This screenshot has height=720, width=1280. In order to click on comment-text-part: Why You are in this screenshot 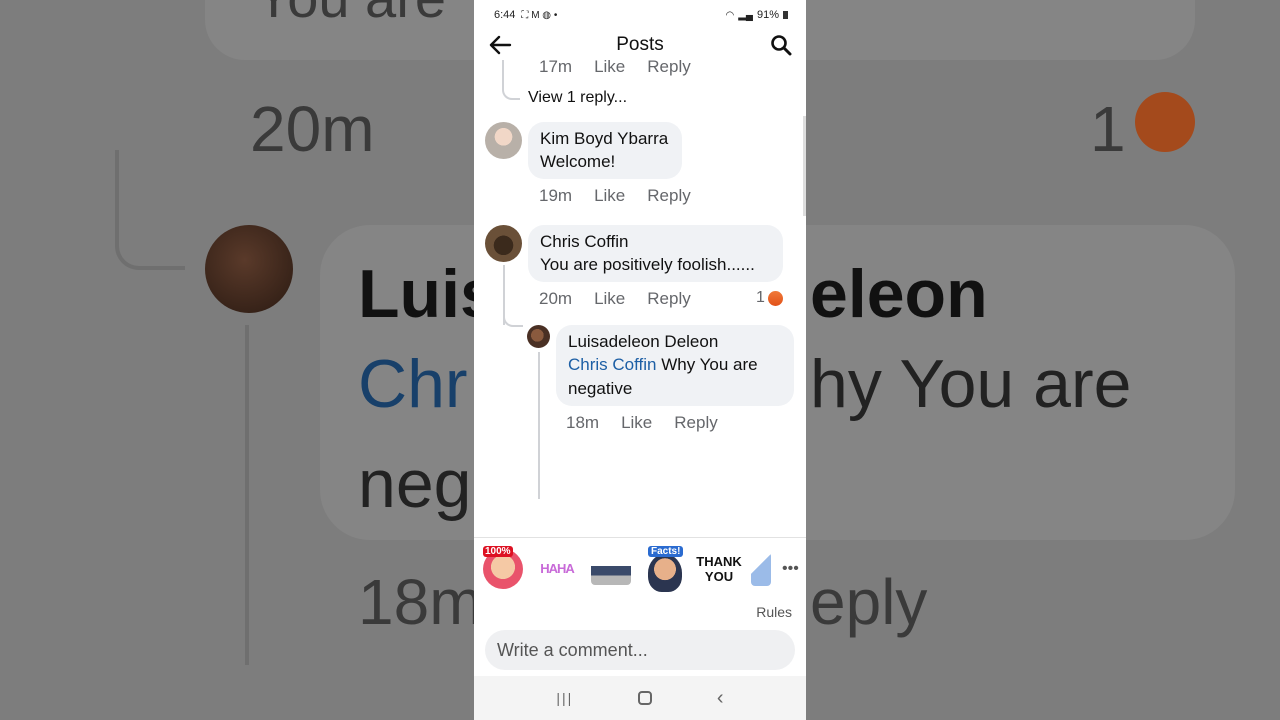, I will do `click(707, 364)`.